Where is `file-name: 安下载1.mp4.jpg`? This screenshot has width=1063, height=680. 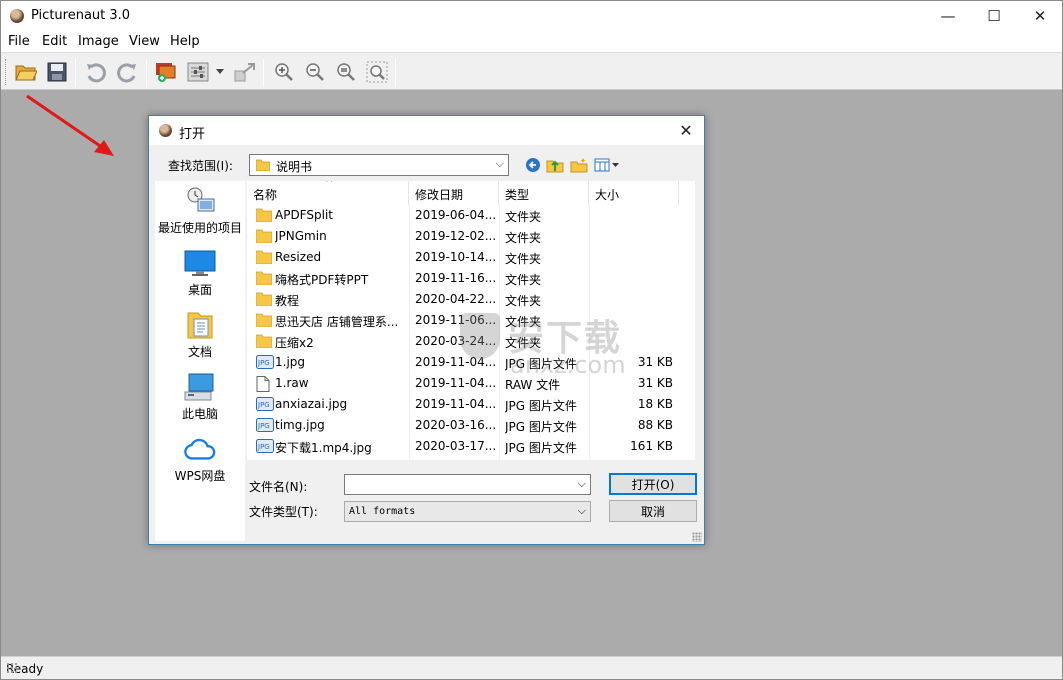
file-name: 安下载1.mp4.jpg is located at coordinates (323, 448).